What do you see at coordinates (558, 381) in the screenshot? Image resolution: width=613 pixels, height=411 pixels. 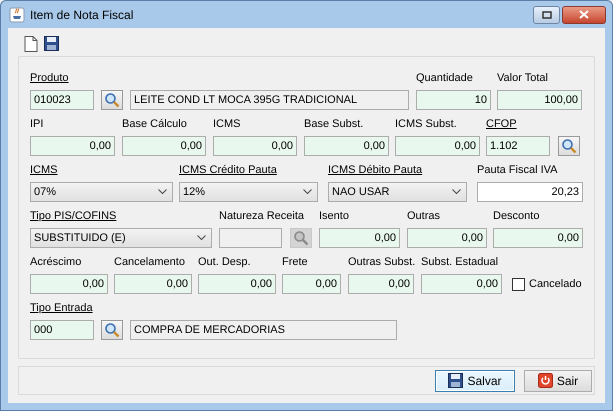 I see `exit-button: Sair` at bounding box center [558, 381].